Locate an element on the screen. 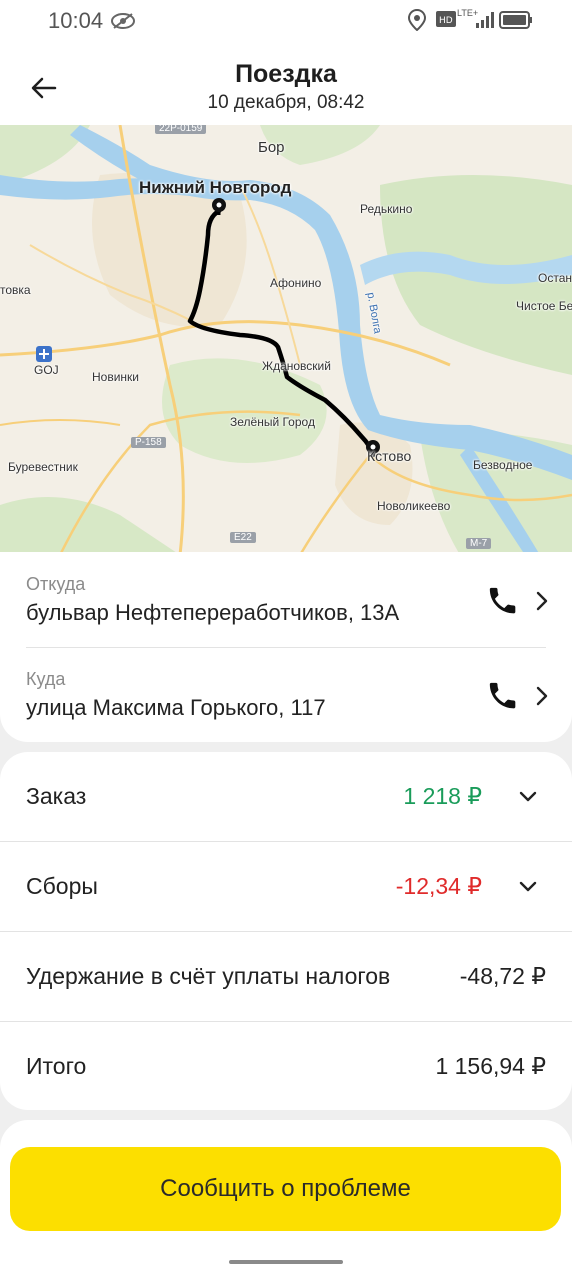 The width and height of the screenshot is (572, 1280). map-label-chistoe: Чистое Бе is located at coordinates (544, 306).